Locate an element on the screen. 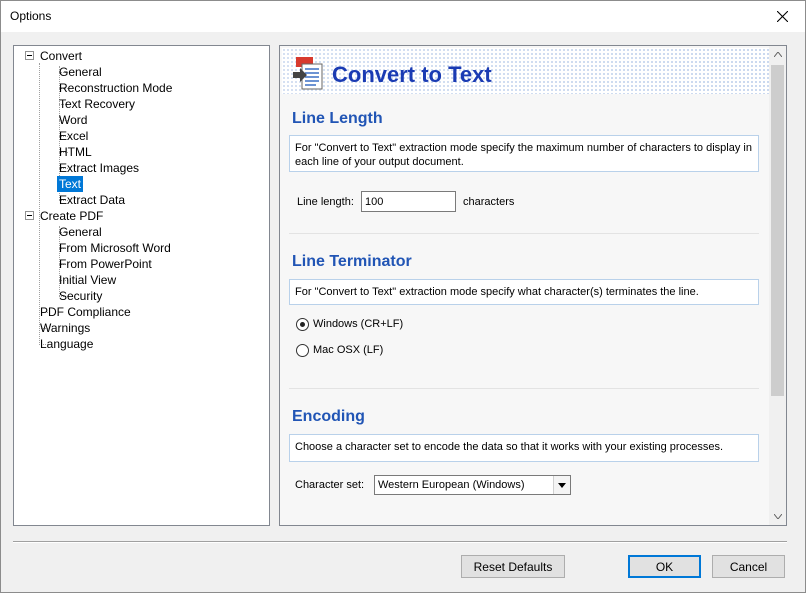 Image resolution: width=806 pixels, height=593 pixels. tree-item-convert: Convert is located at coordinates (61, 56).